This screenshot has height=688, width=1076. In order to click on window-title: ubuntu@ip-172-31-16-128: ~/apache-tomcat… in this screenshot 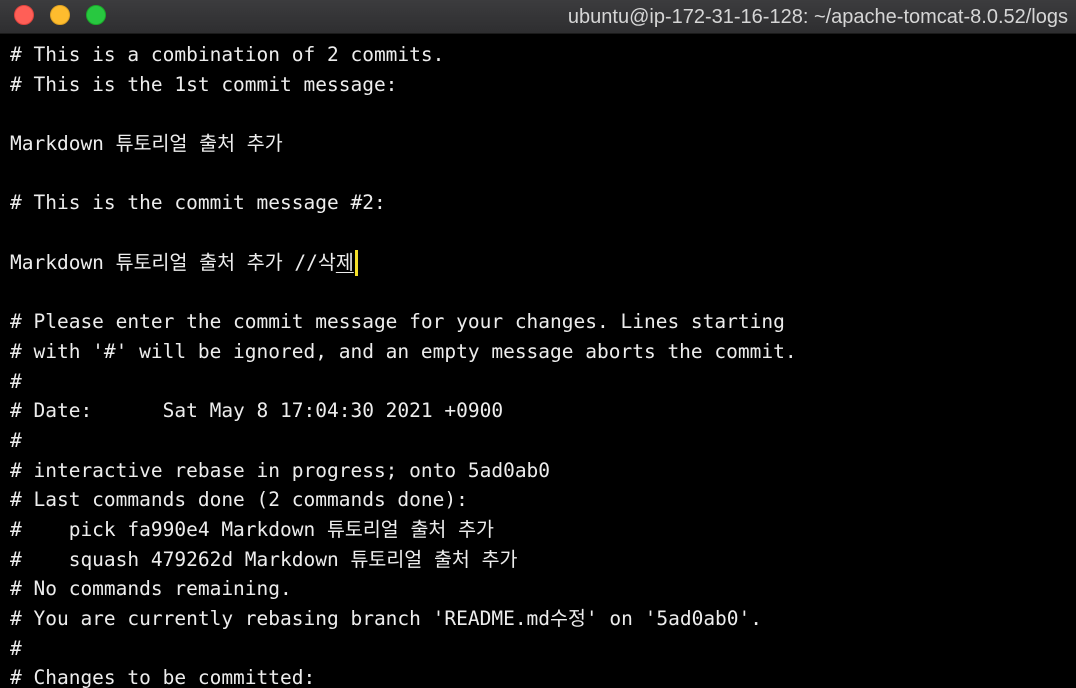, I will do `click(817, 17)`.